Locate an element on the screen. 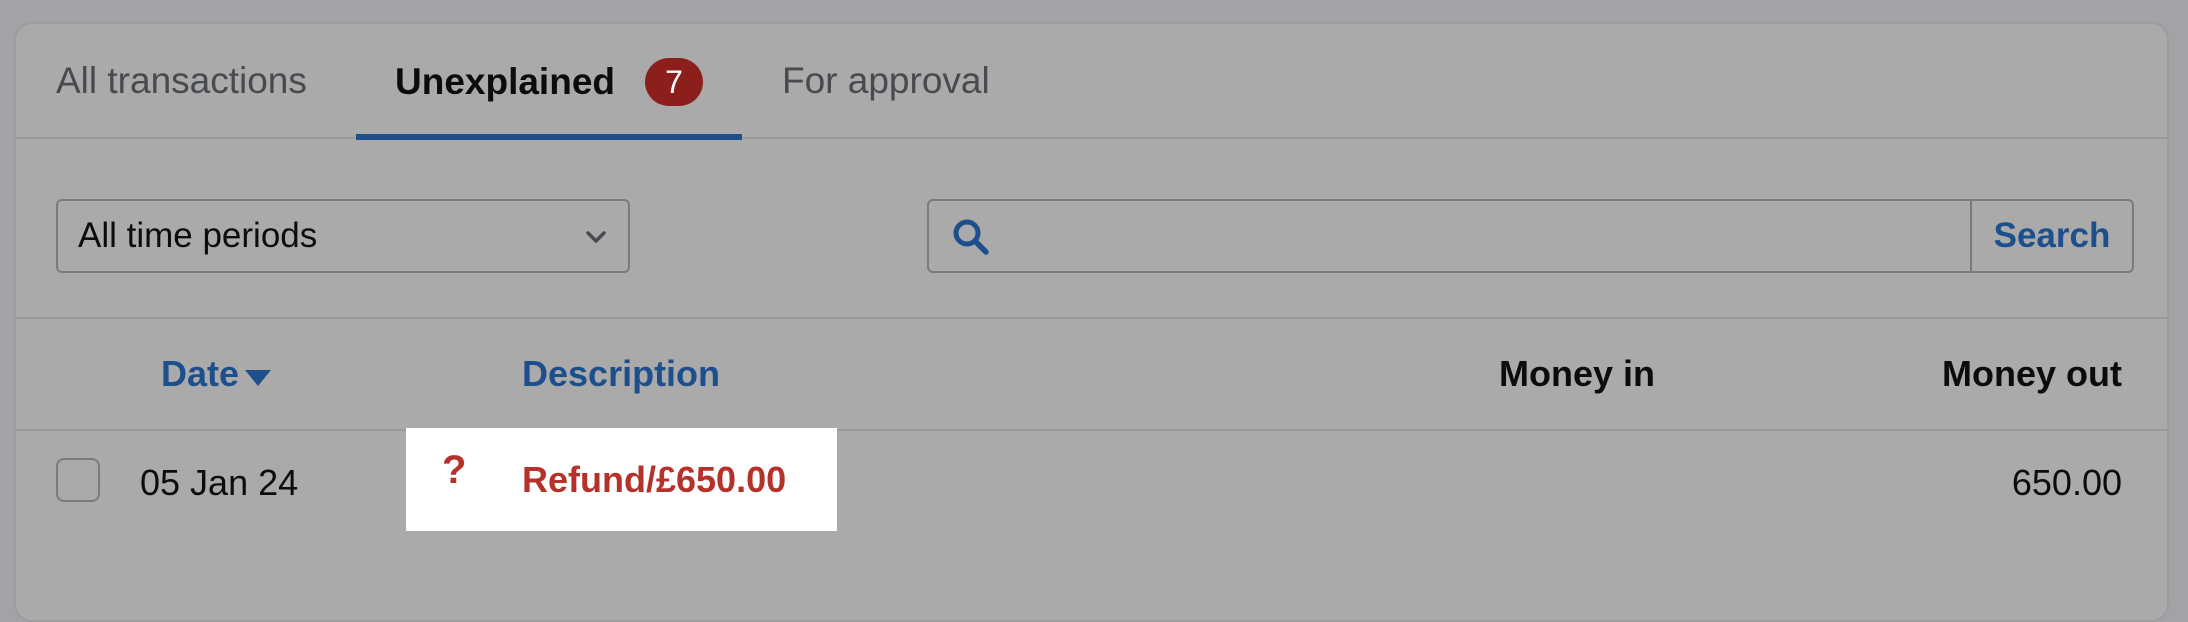  question-mark-icon: ? is located at coordinates (454, 470).